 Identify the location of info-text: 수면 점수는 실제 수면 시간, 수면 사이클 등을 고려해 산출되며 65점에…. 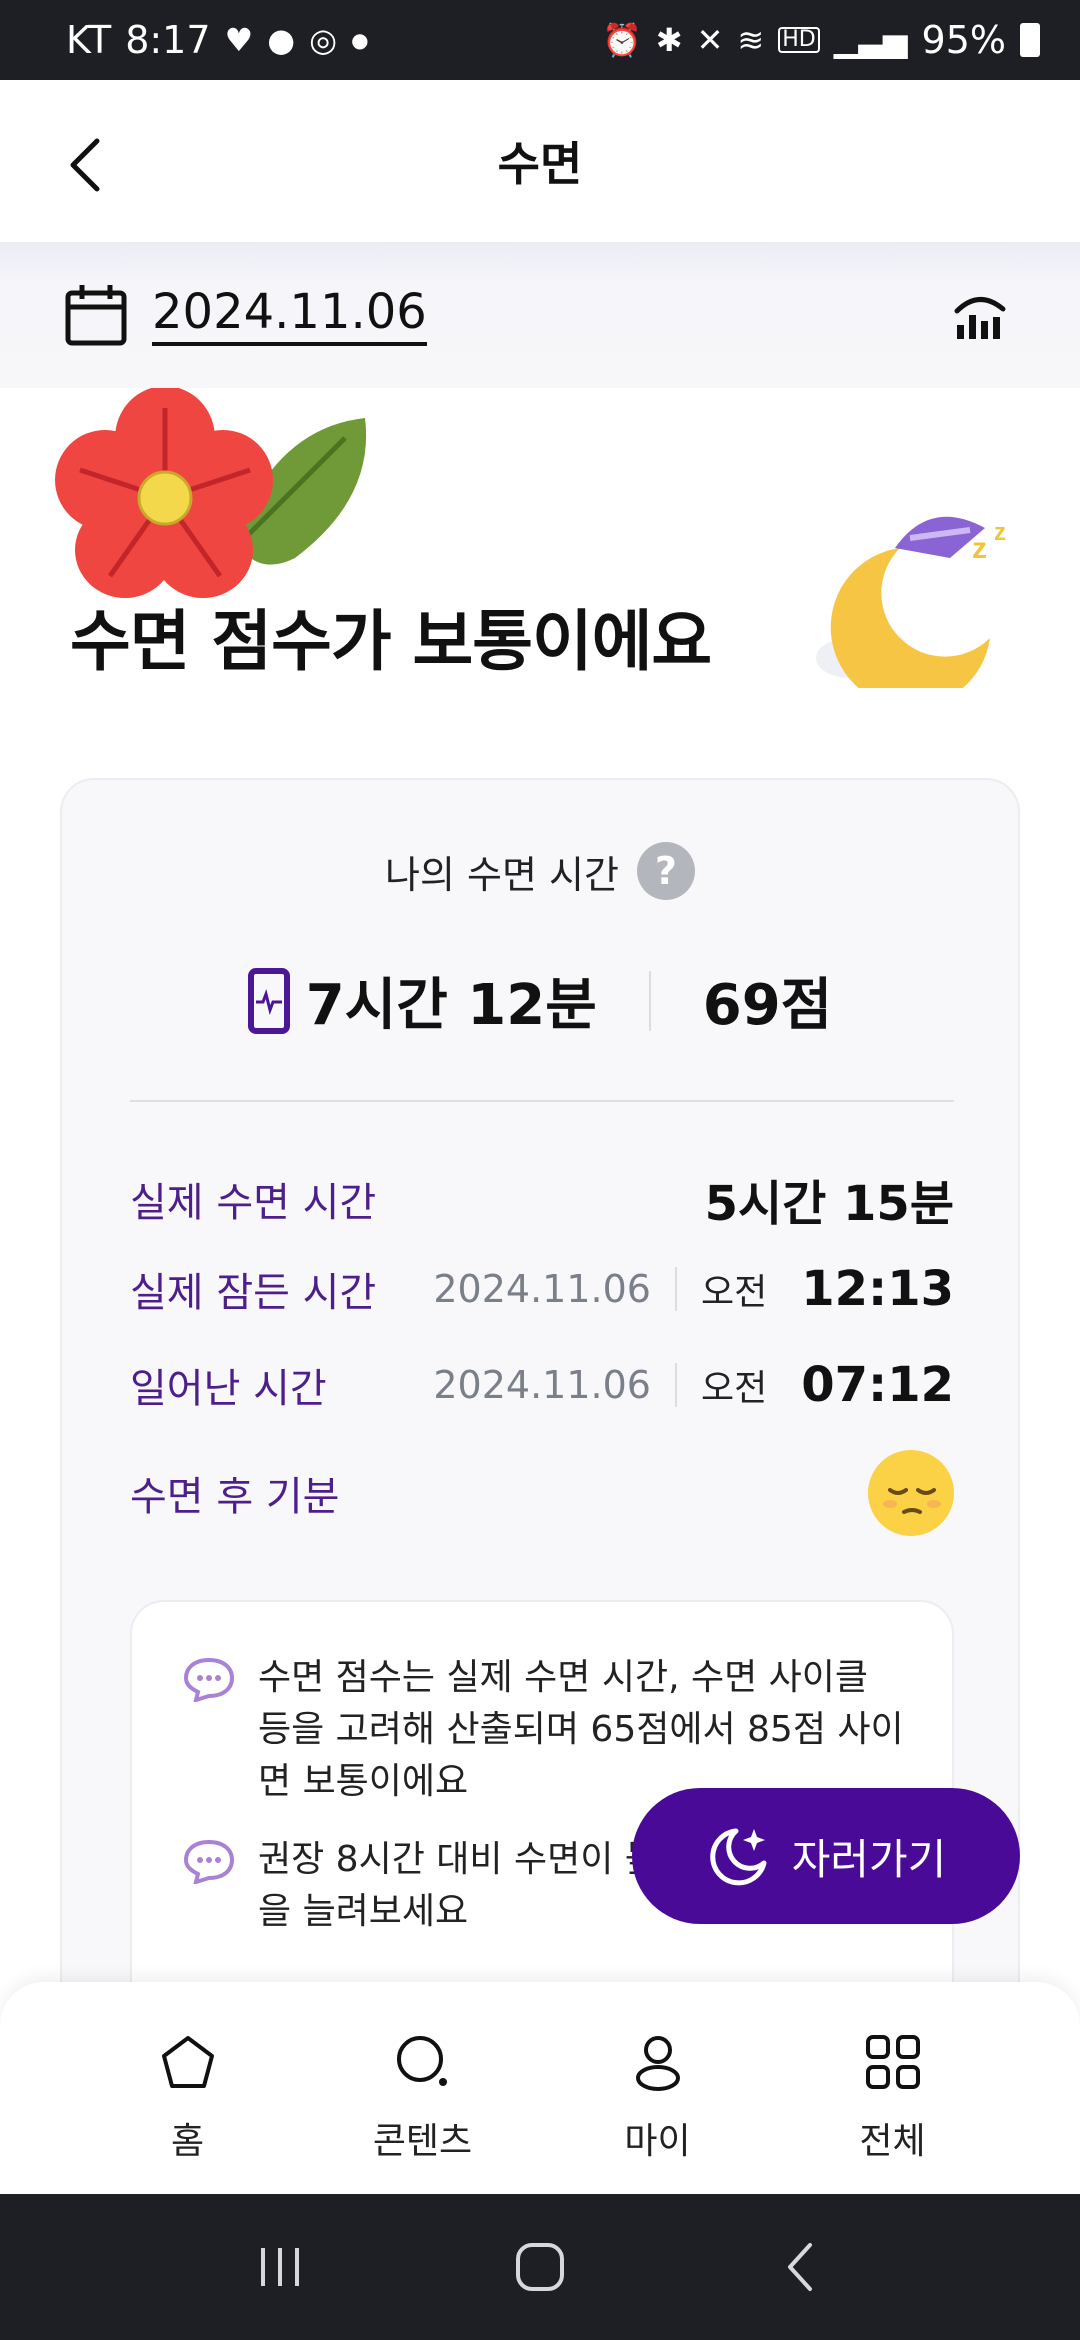
(581, 1729).